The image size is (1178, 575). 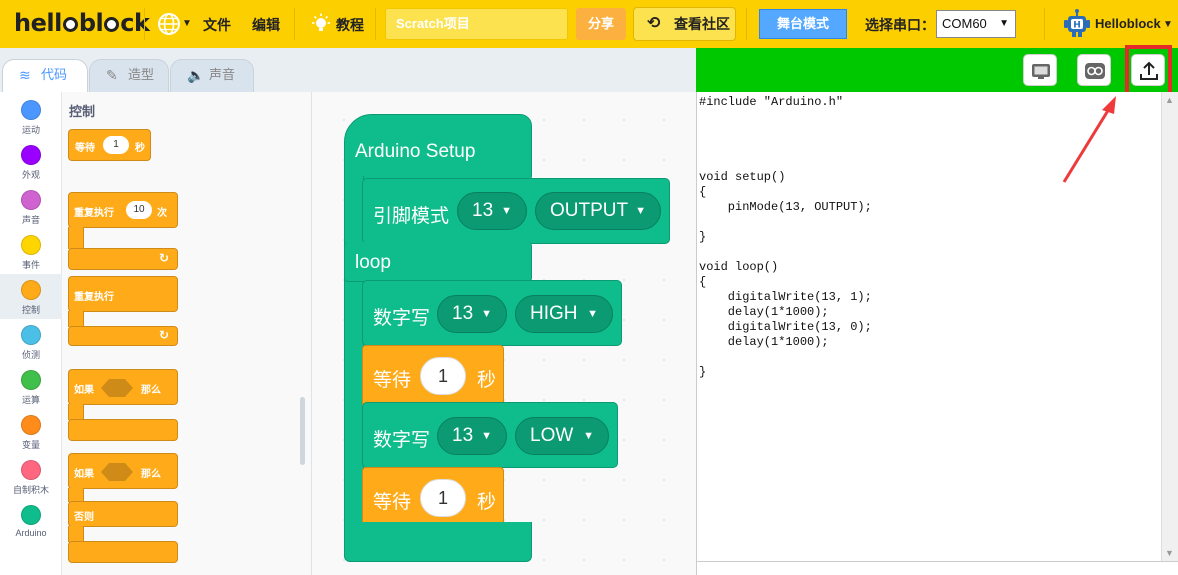 What do you see at coordinates (30, 310) in the screenshot?
I see `category-label: 控制` at bounding box center [30, 310].